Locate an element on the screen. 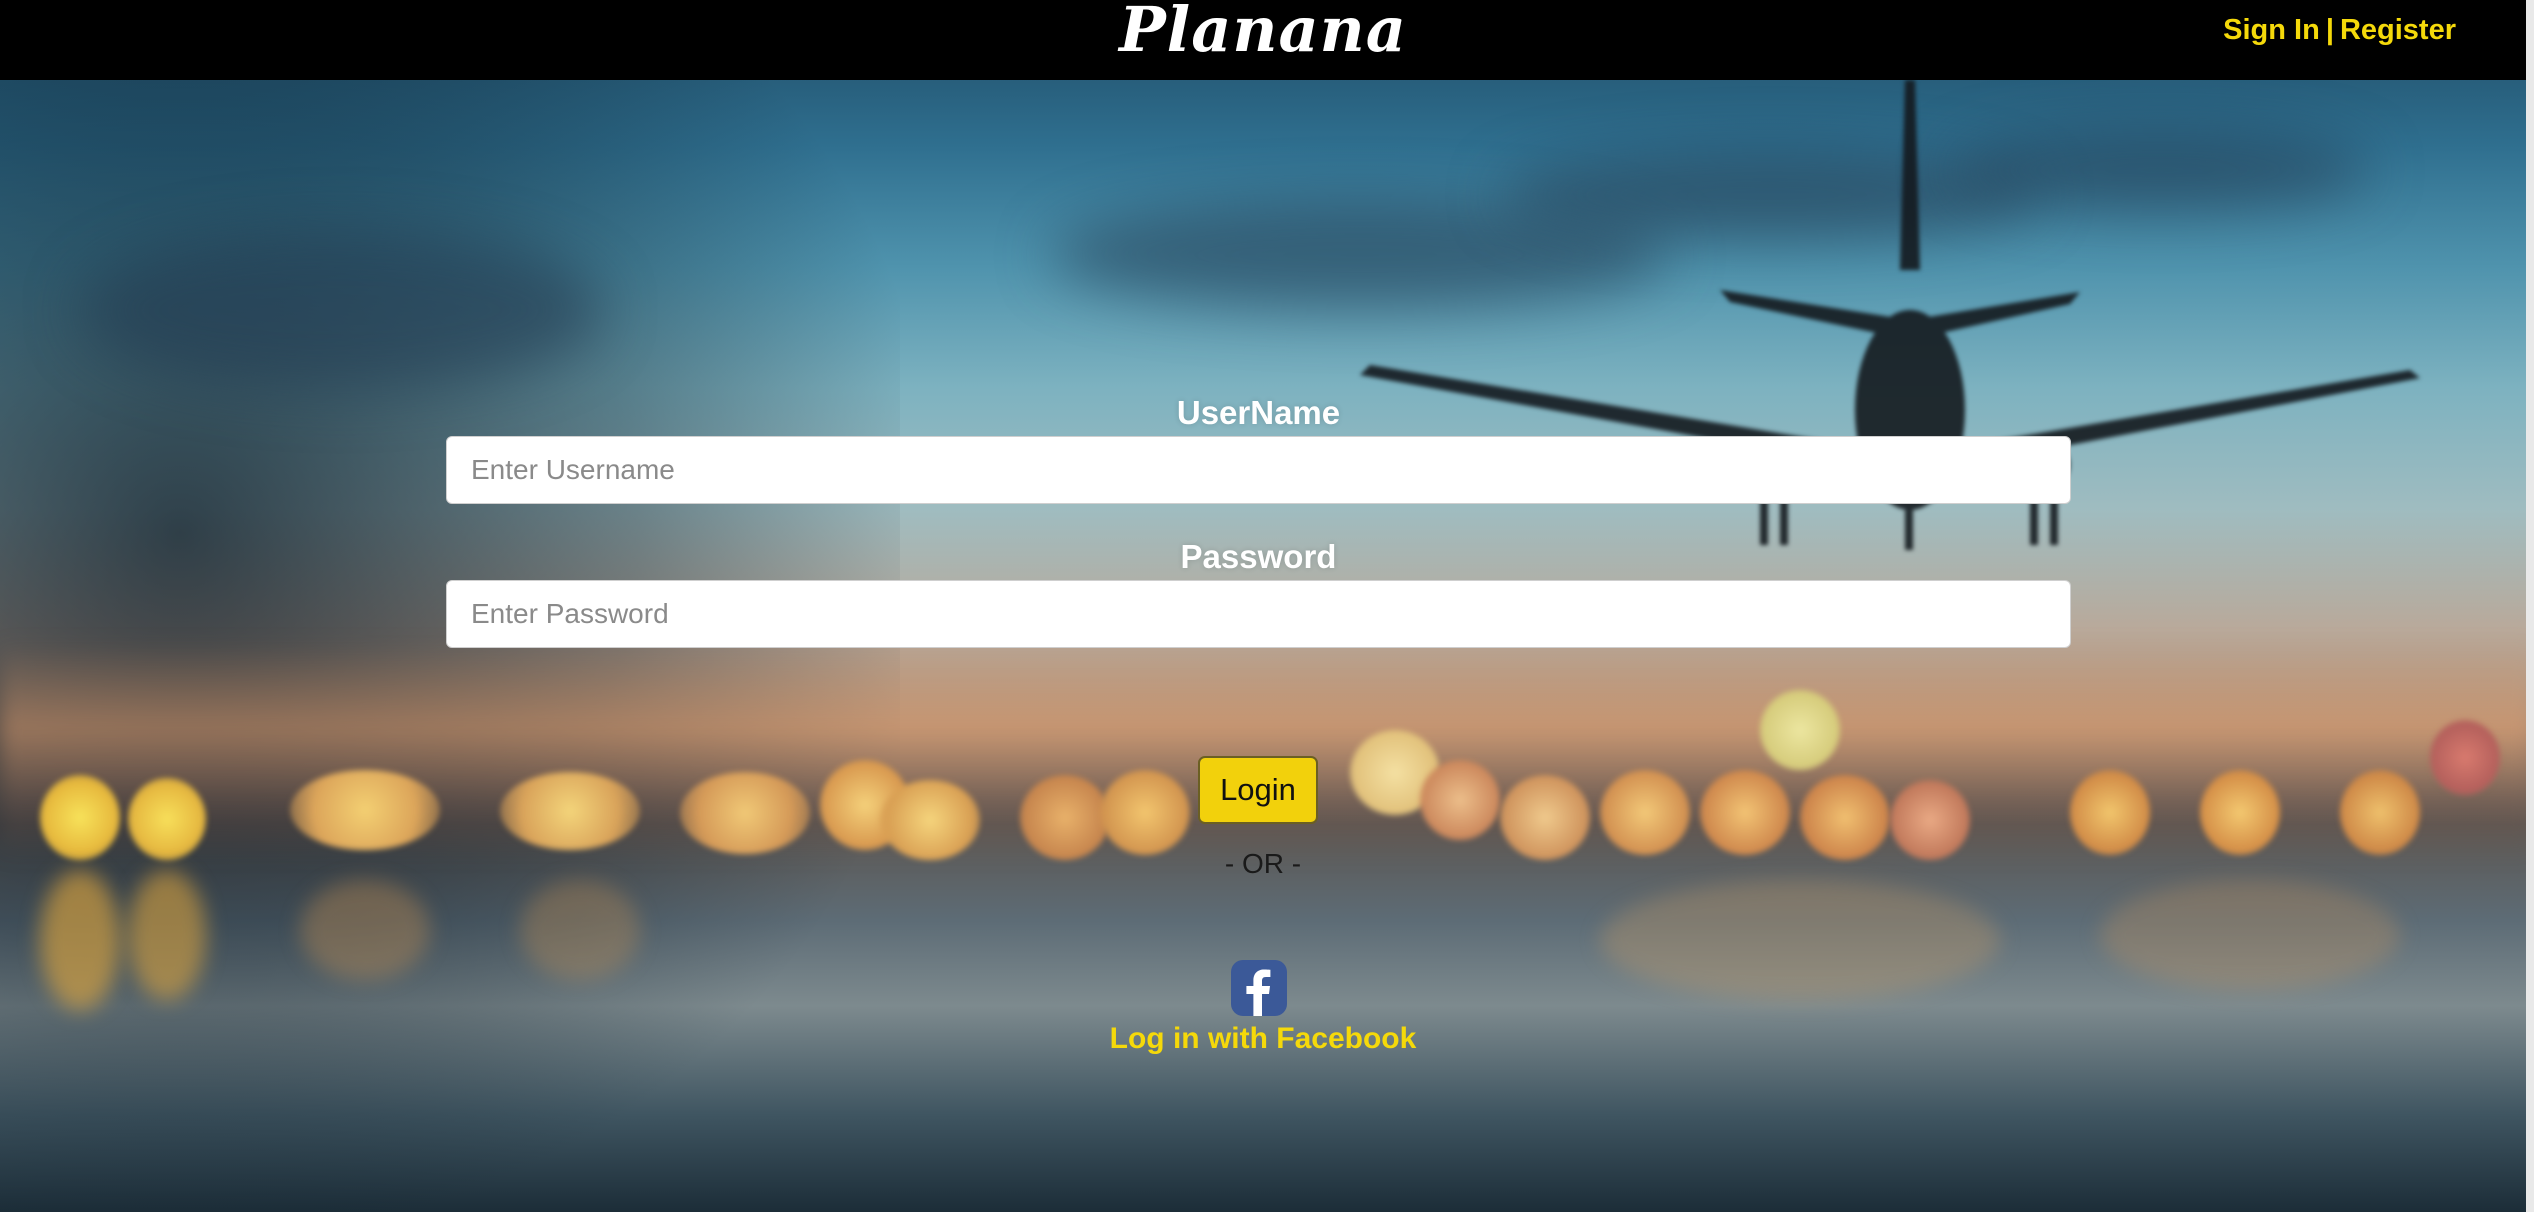  password-input is located at coordinates (1258, 614).